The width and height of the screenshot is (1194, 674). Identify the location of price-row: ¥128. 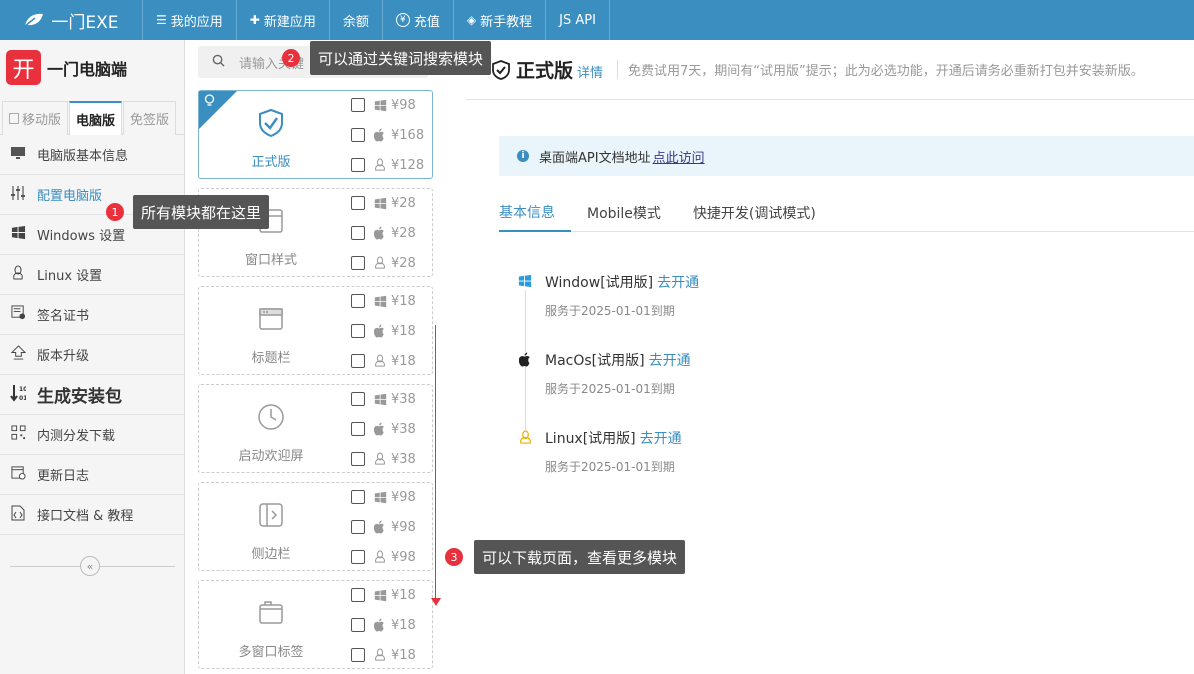
(387, 165).